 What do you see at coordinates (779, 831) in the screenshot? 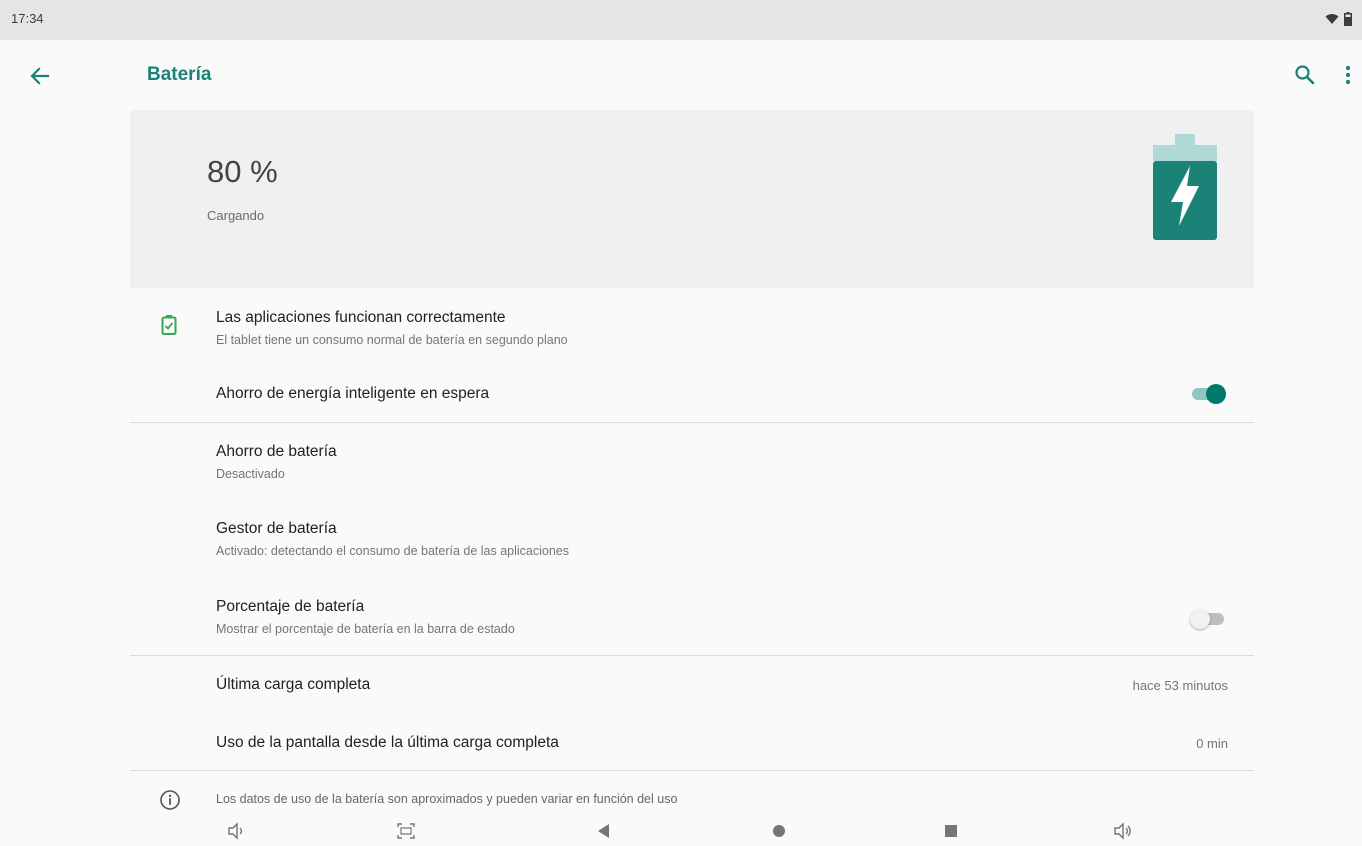
I see `home-icon` at bounding box center [779, 831].